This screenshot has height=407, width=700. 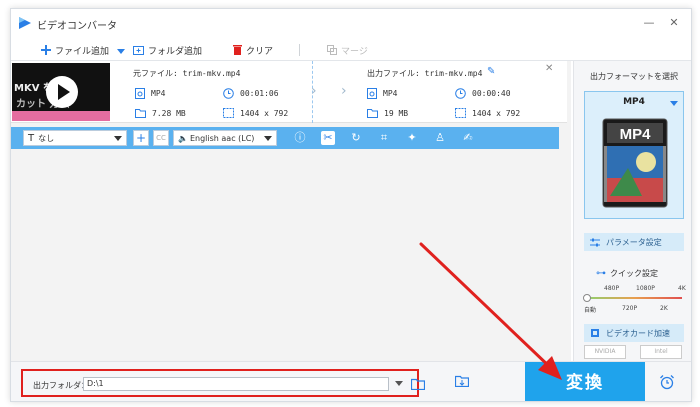 What do you see at coordinates (158, 93) in the screenshot?
I see `source-format-value: MP4` at bounding box center [158, 93].